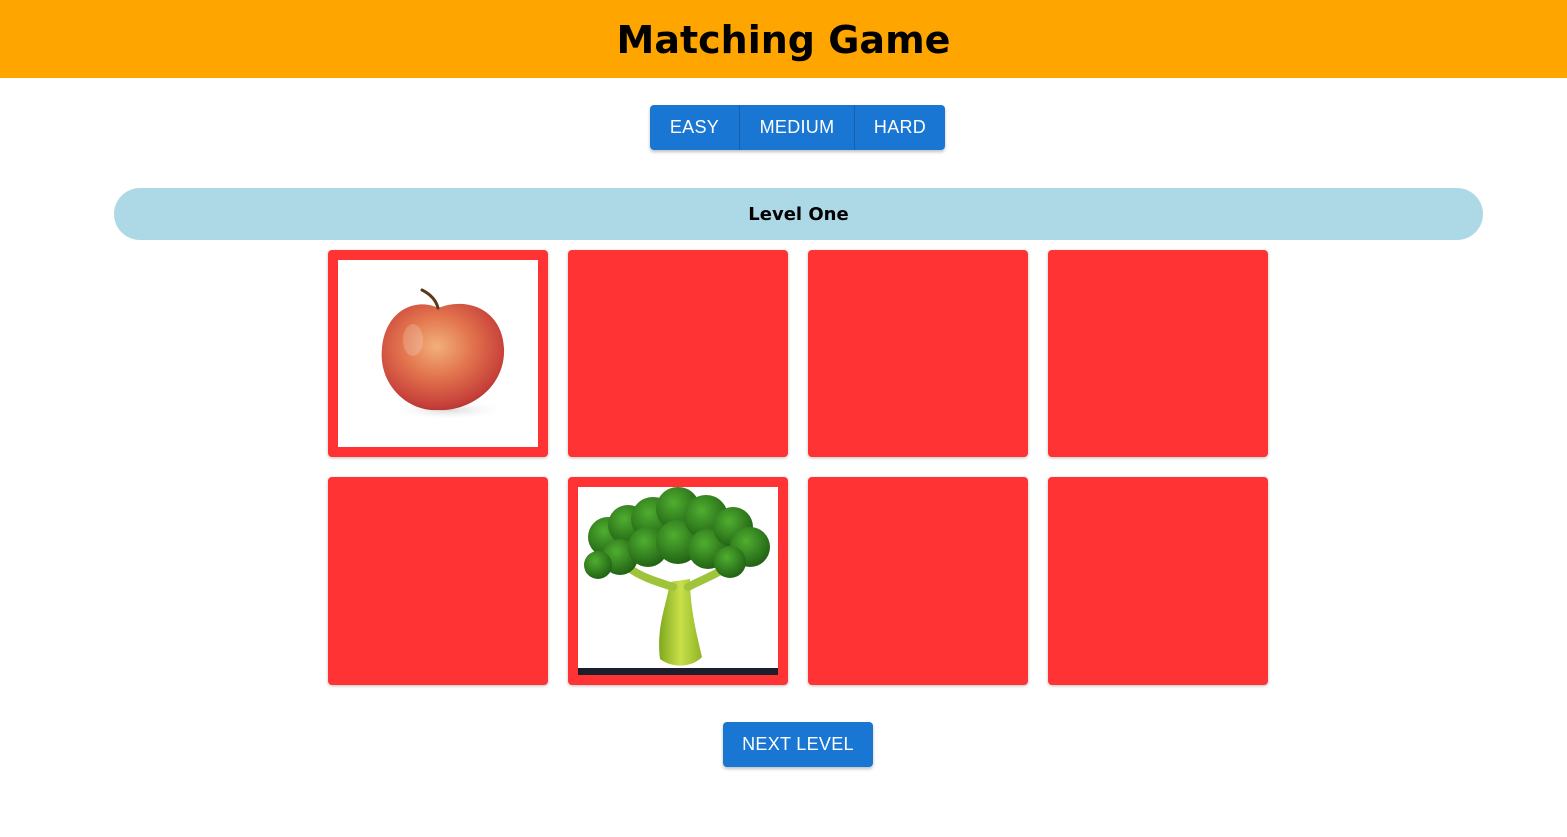  I want to click on broccoli-icon, so click(678, 581).